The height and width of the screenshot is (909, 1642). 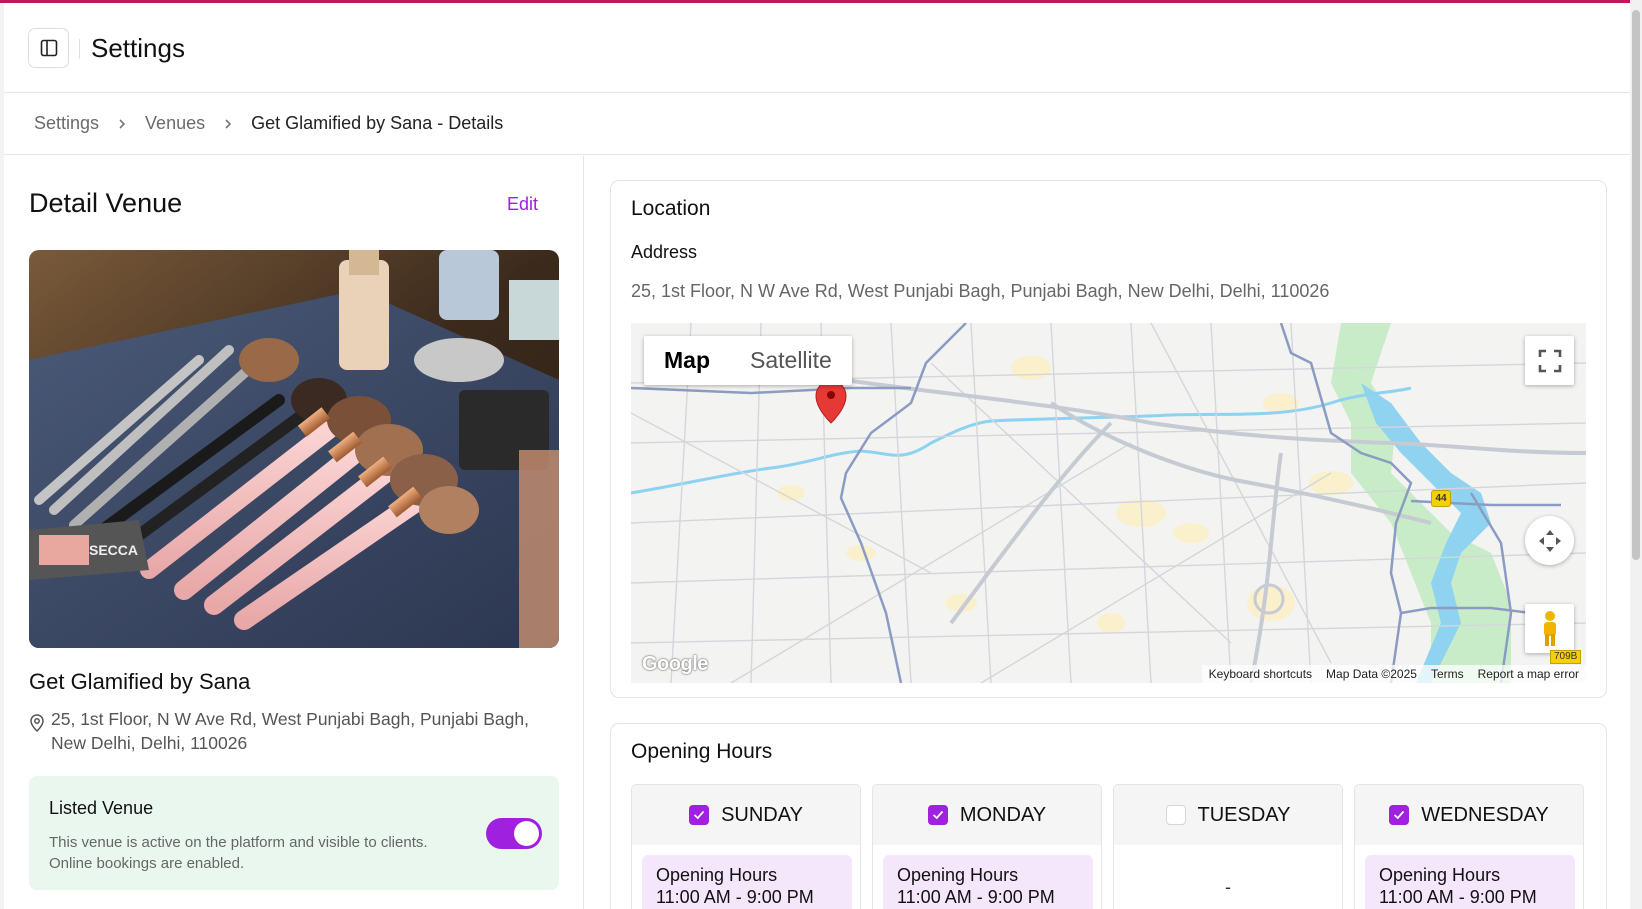 I want to click on day-header: MONDAY, so click(x=987, y=815).